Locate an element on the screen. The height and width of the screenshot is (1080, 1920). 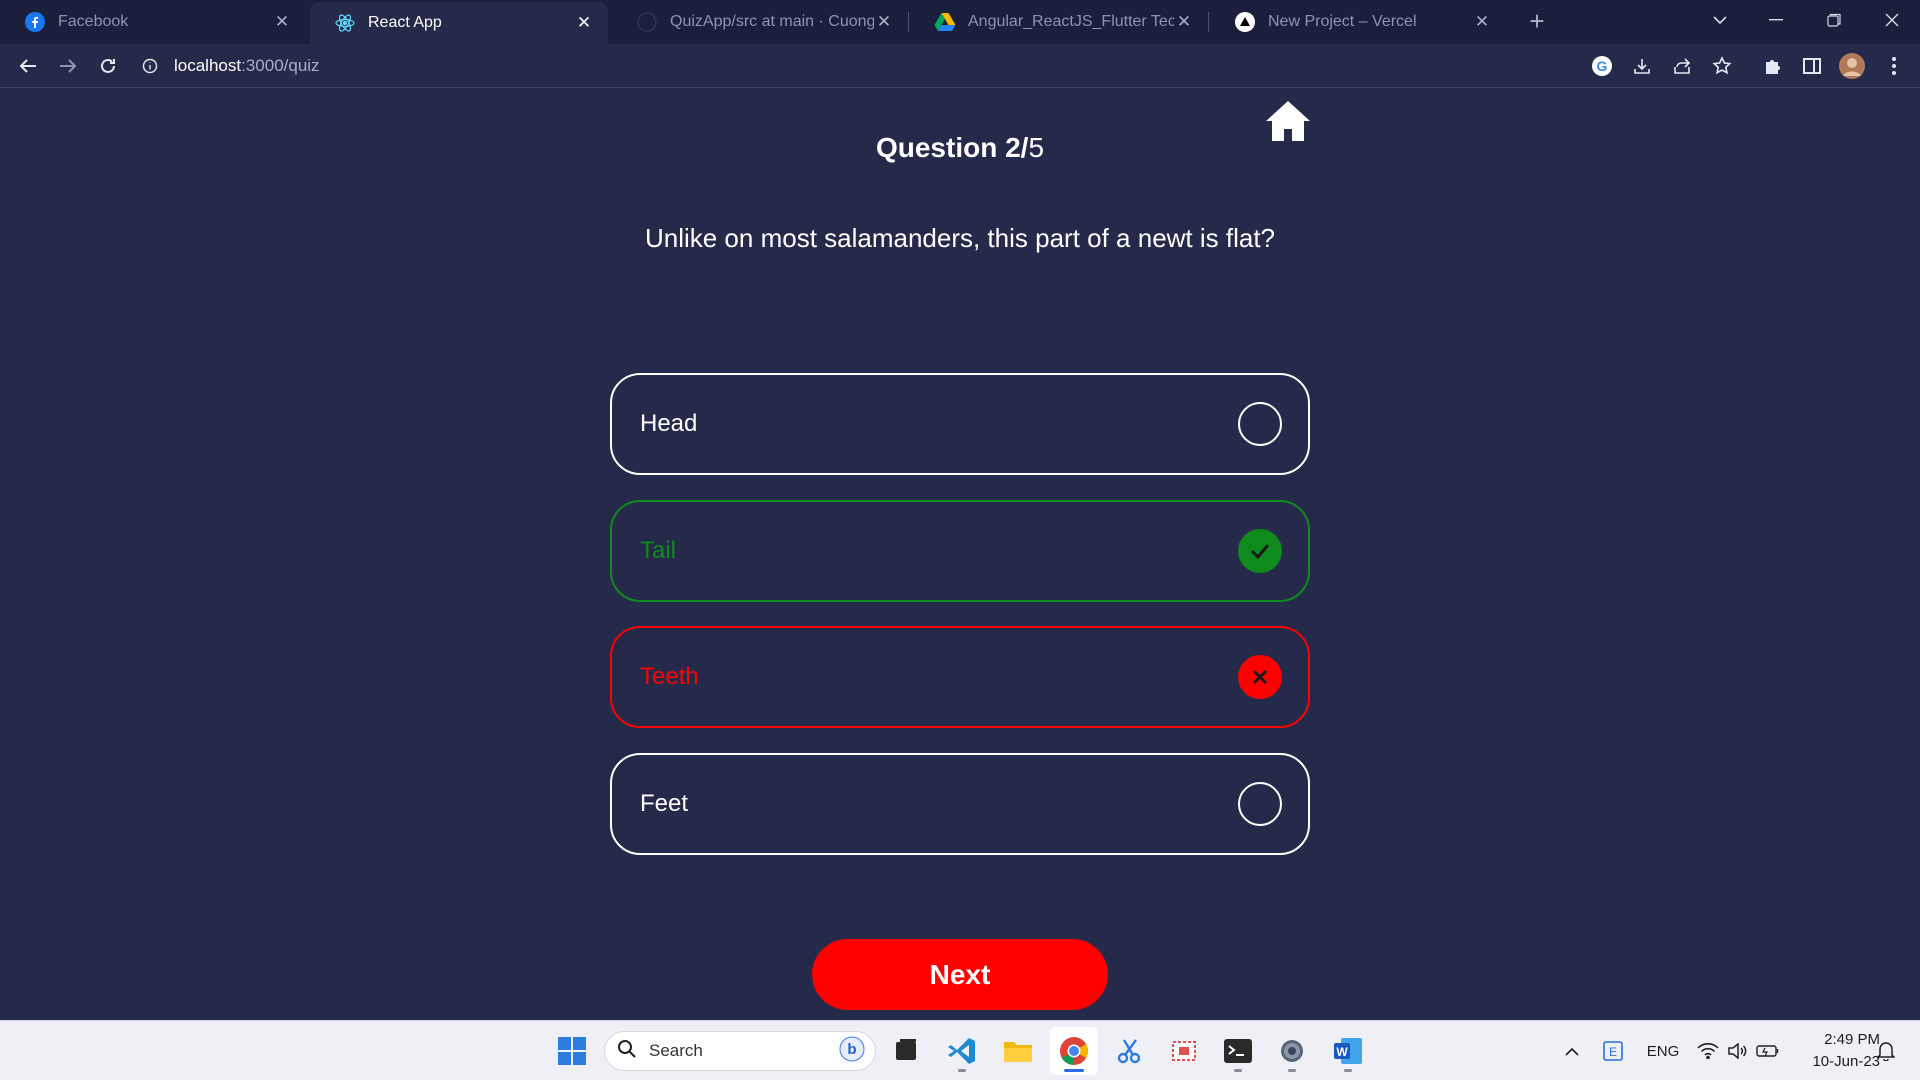
github-icon is located at coordinates (647, 22).